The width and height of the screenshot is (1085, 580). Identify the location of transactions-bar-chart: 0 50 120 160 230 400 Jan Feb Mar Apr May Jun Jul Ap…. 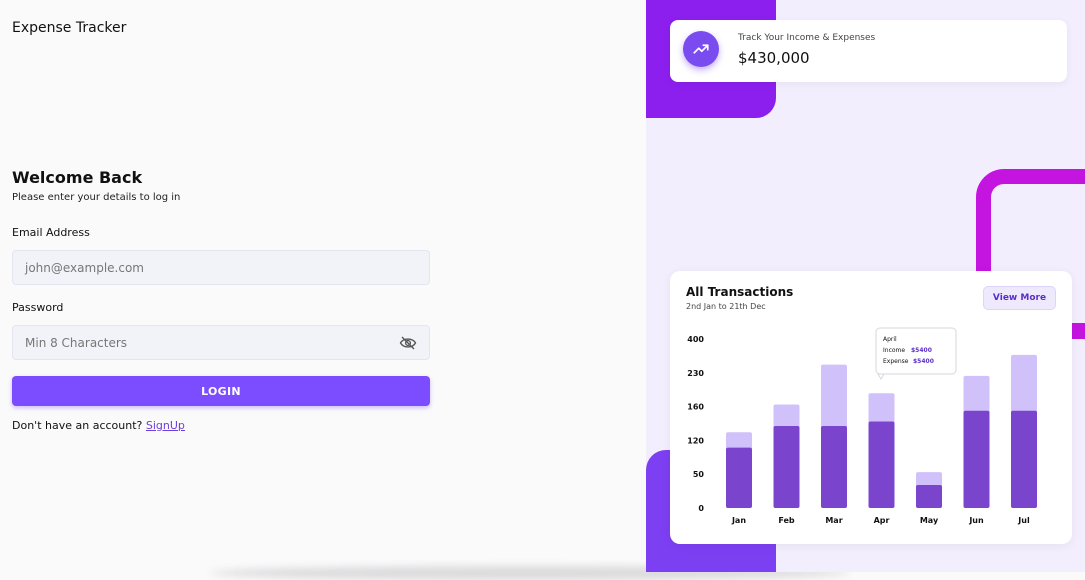
(862, 426).